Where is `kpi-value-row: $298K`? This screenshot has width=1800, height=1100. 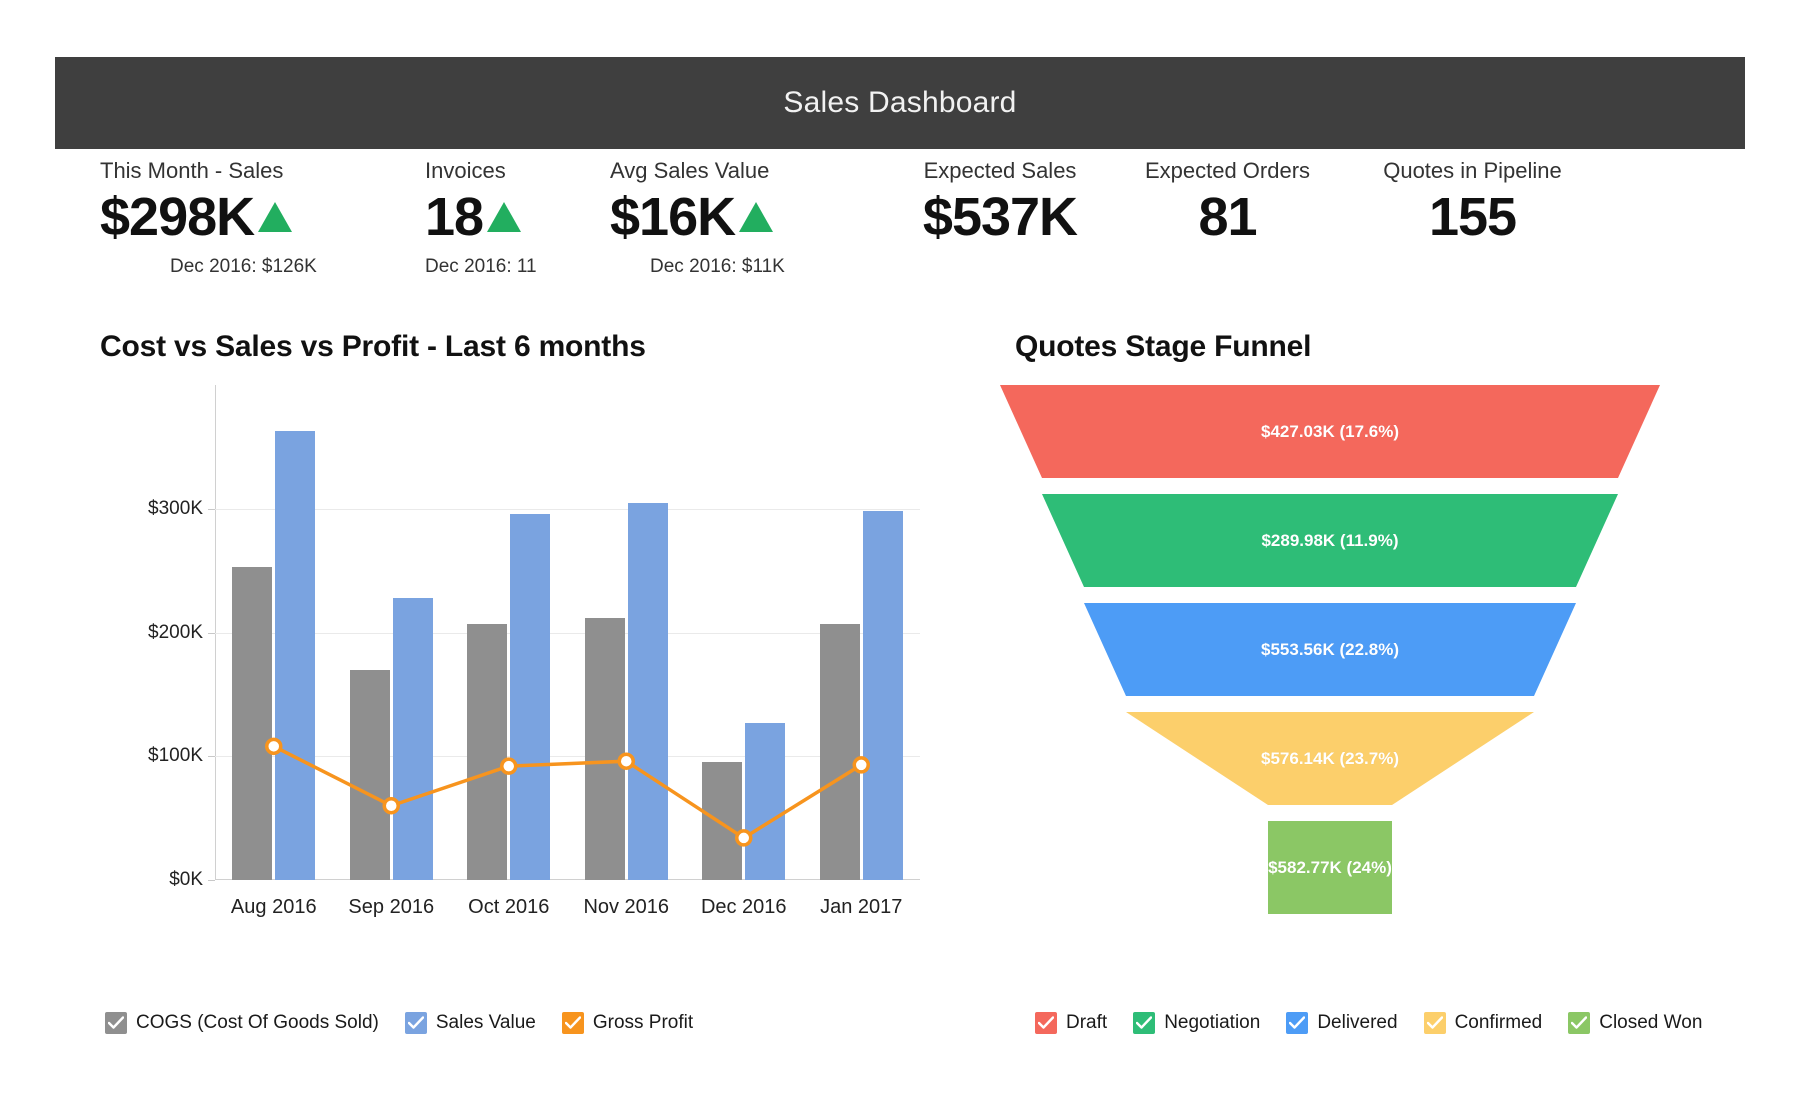
kpi-value-row: $298K is located at coordinates (208, 217).